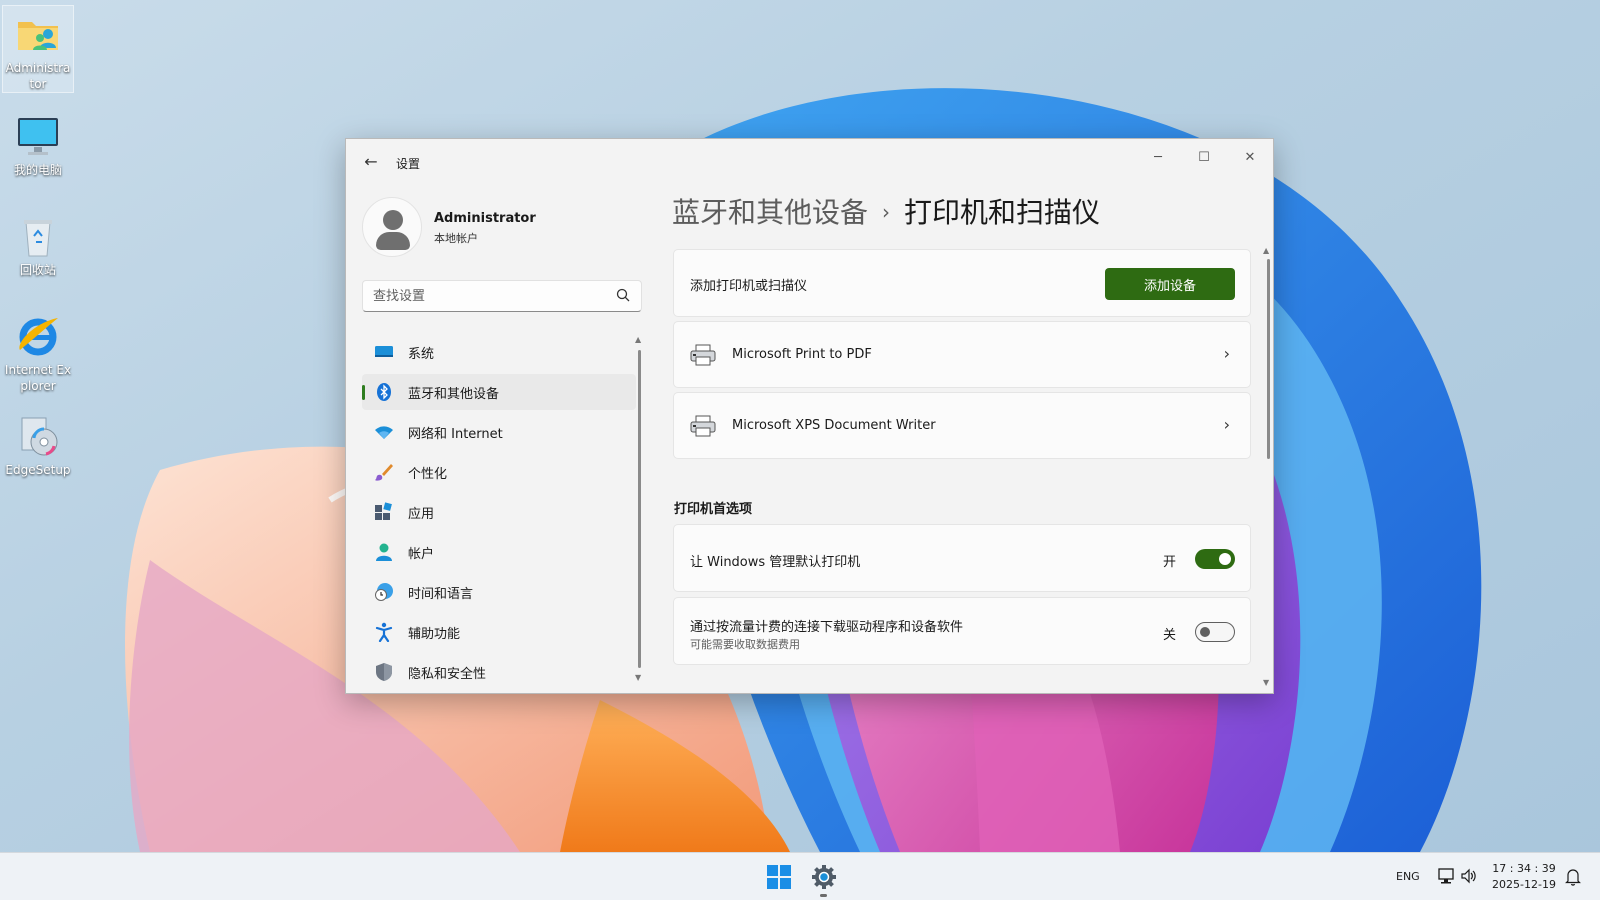  I want to click on clock: 17 : 34 : 39 2025-12-19, so click(1524, 877).